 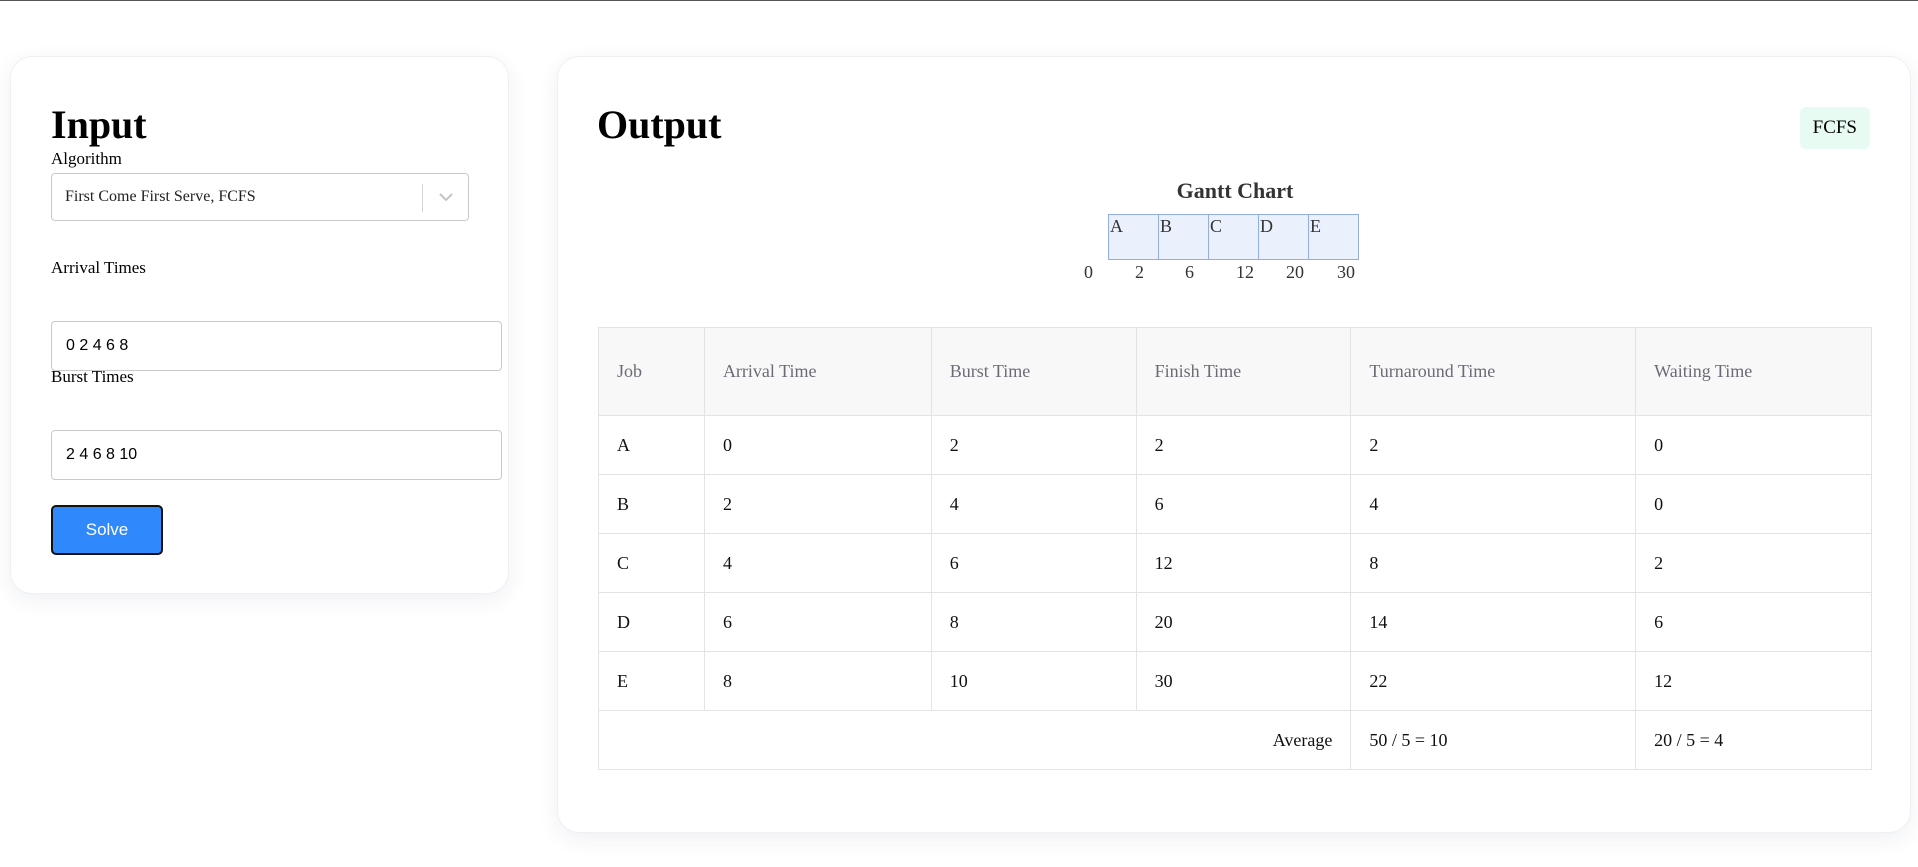 What do you see at coordinates (651, 622) in the screenshot?
I see `cell-job: D` at bounding box center [651, 622].